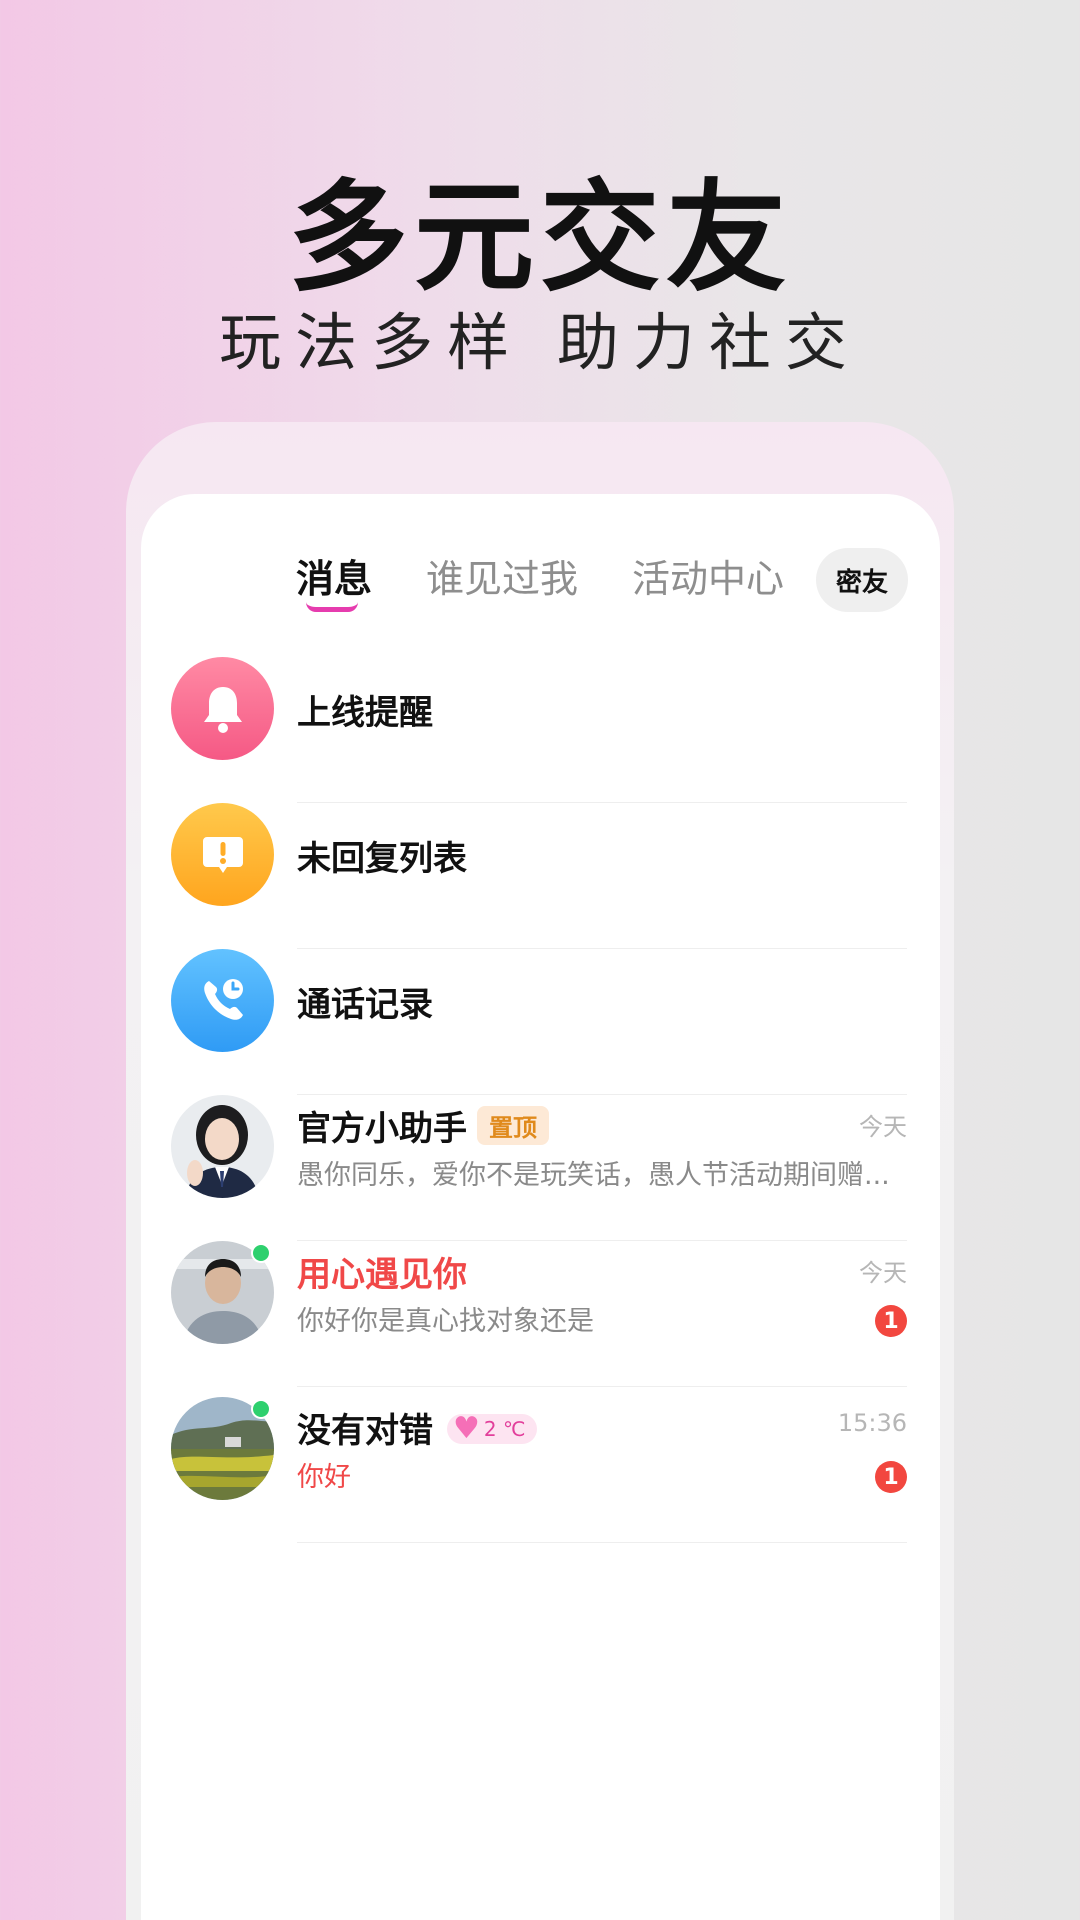 Image resolution: width=1080 pixels, height=1920 pixels. What do you see at coordinates (539, 876) in the screenshot?
I see `shortcut-unreplied-list: 未回复列表` at bounding box center [539, 876].